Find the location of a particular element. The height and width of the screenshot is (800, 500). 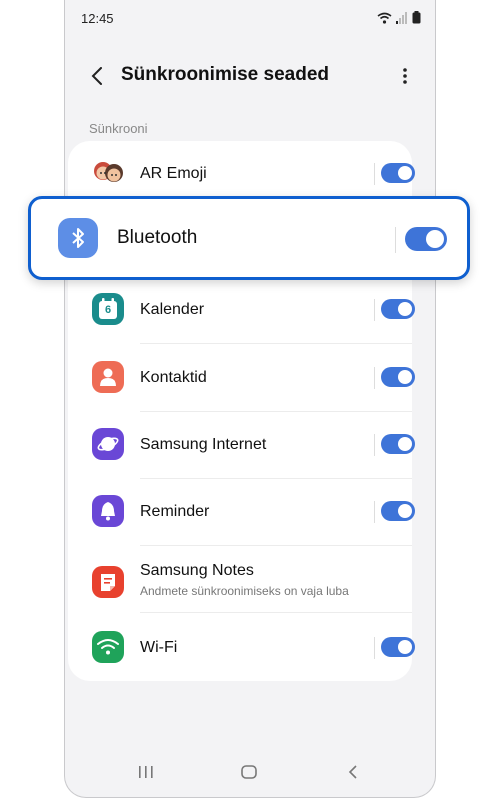

navigation-bar is located at coordinates (250, 772).